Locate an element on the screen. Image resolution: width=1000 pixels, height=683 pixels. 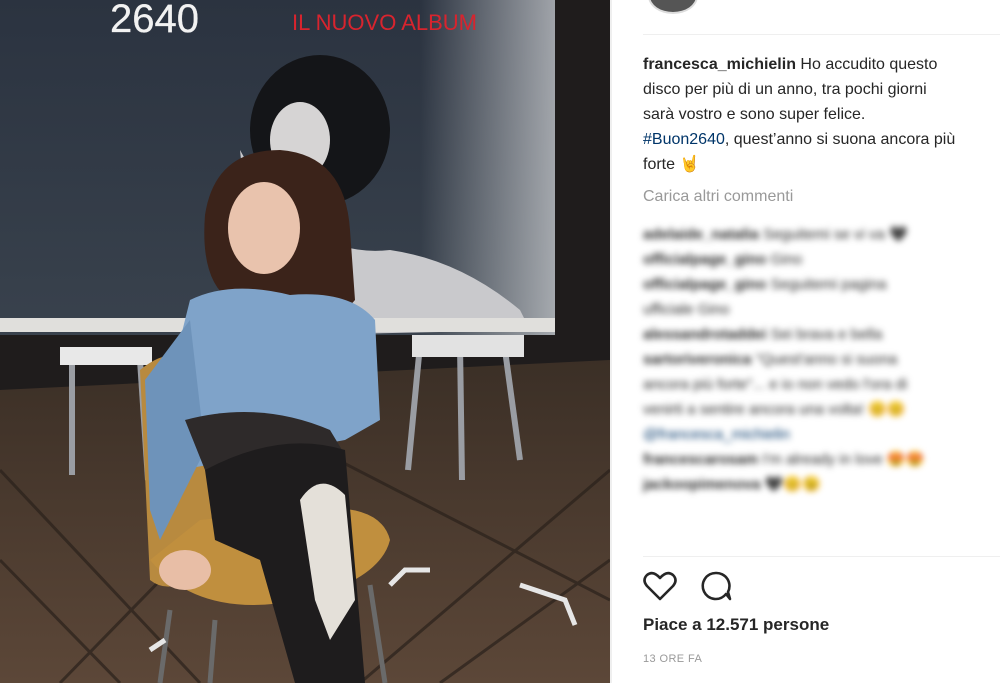
comment-item: francescarosam I'm already in love 😍😍 is located at coordinates (821, 459).